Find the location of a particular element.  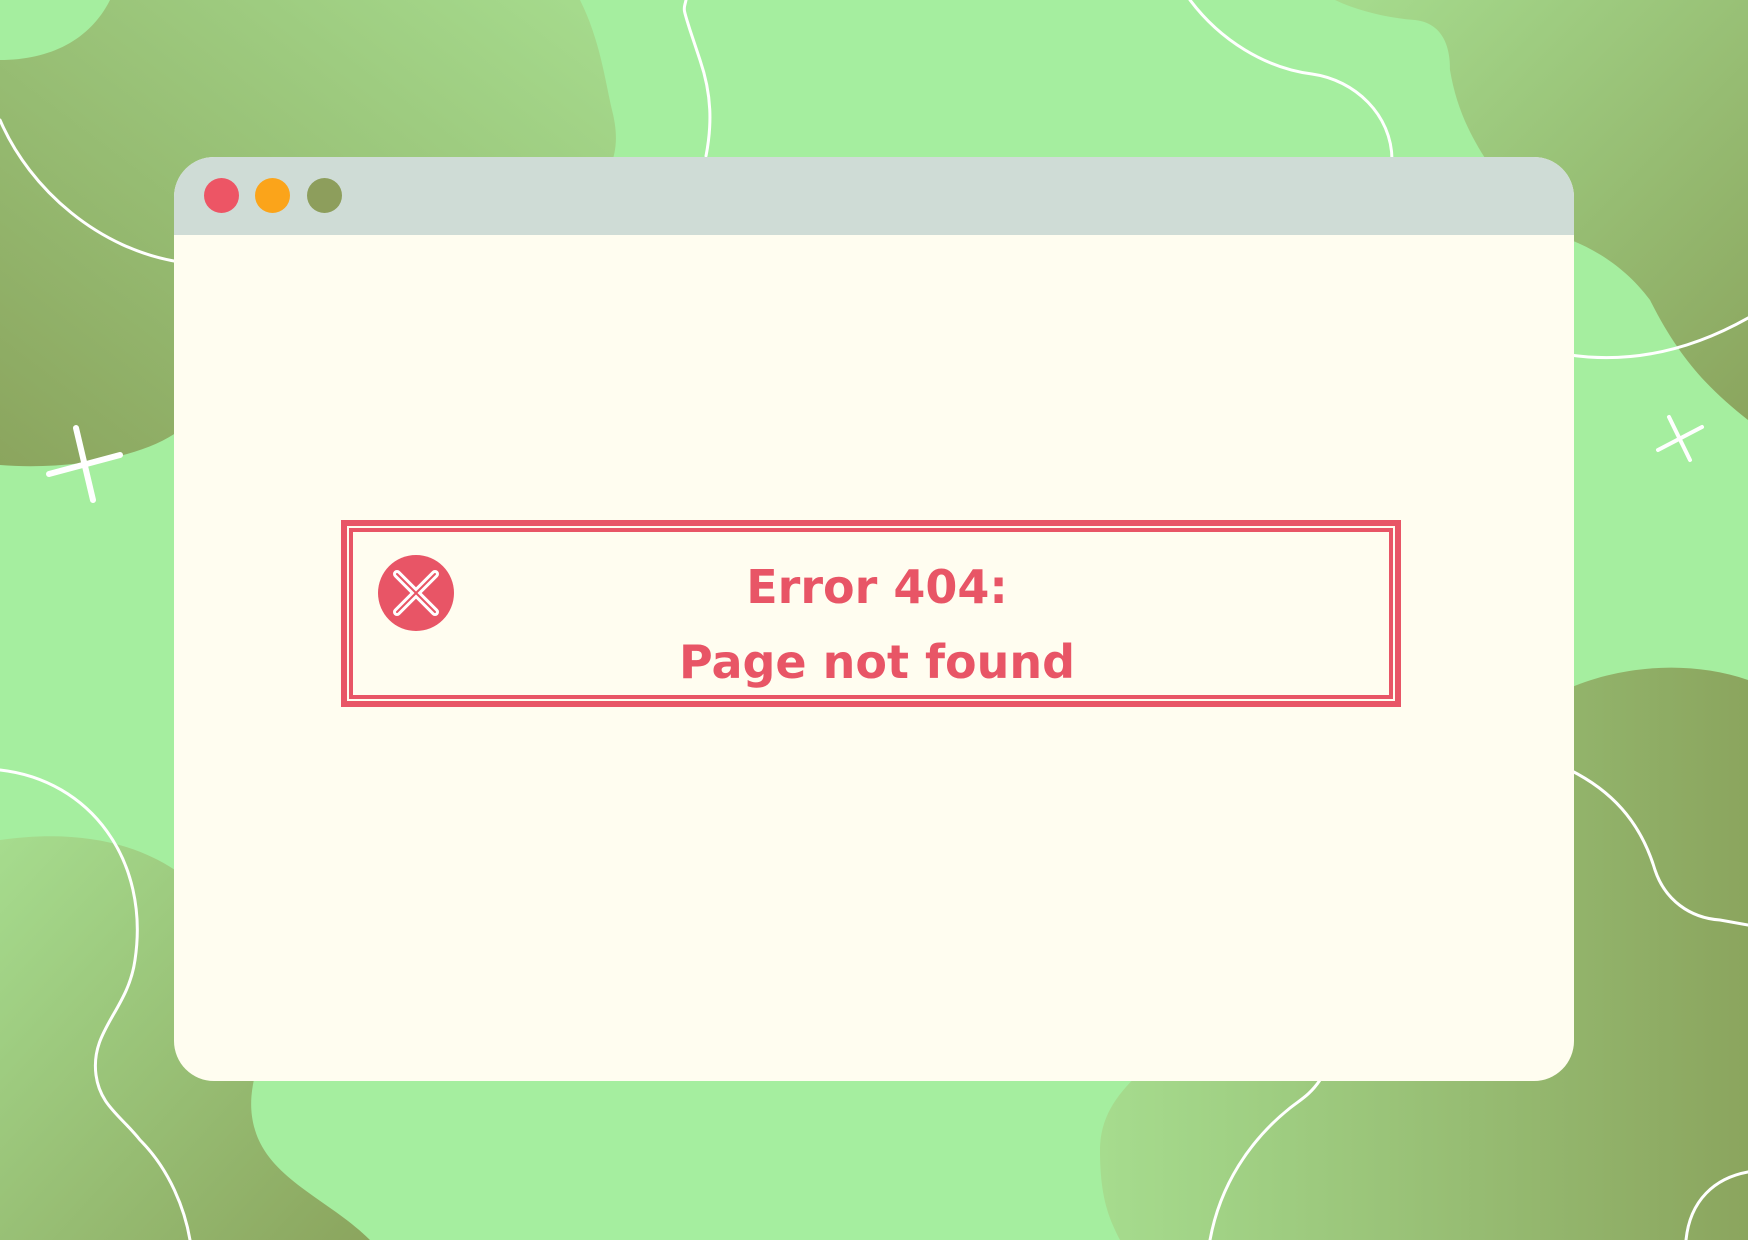

sparkle-cross-icon is located at coordinates (1680, 438).